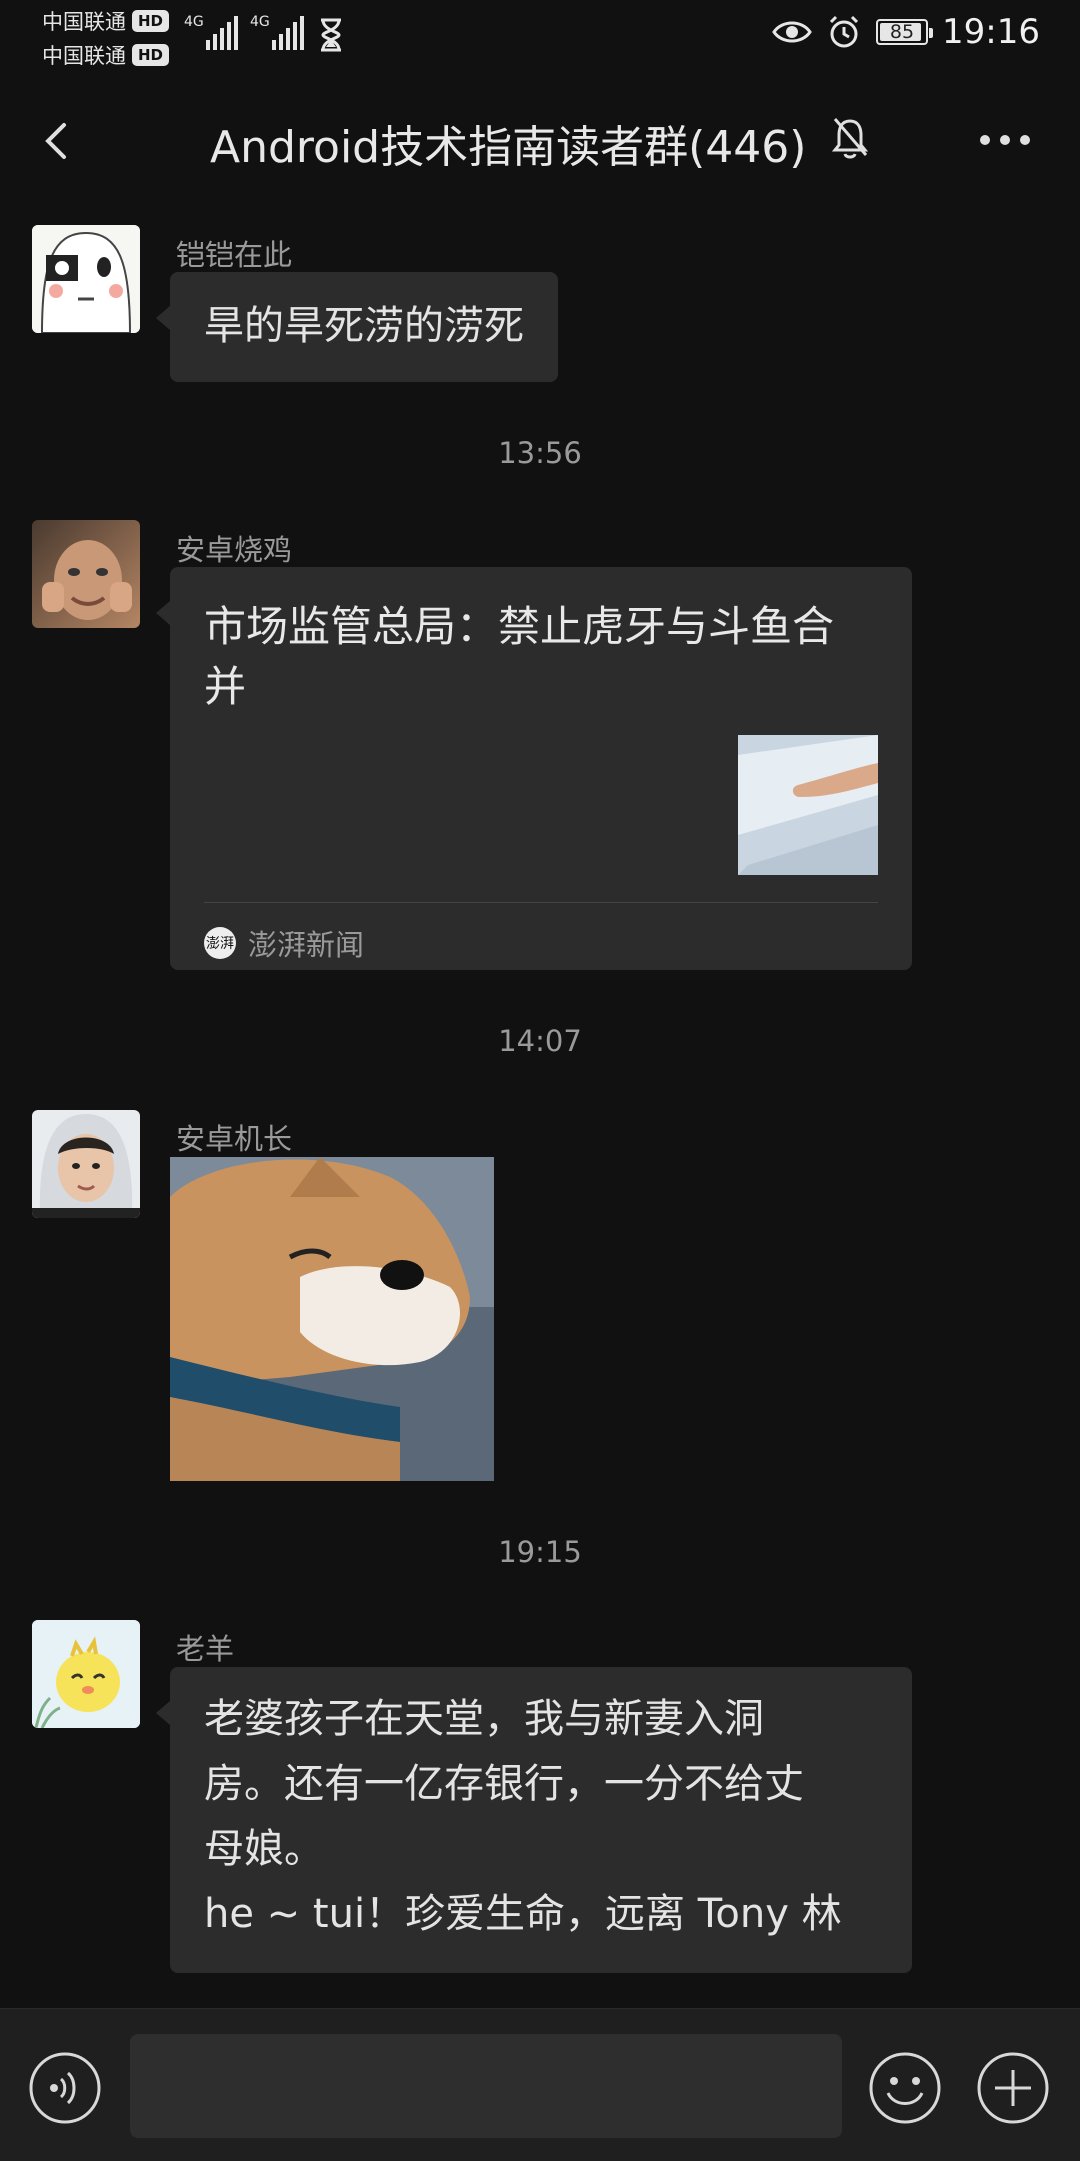  I want to click on shiba-dog-sticker-image, so click(332, 1319).